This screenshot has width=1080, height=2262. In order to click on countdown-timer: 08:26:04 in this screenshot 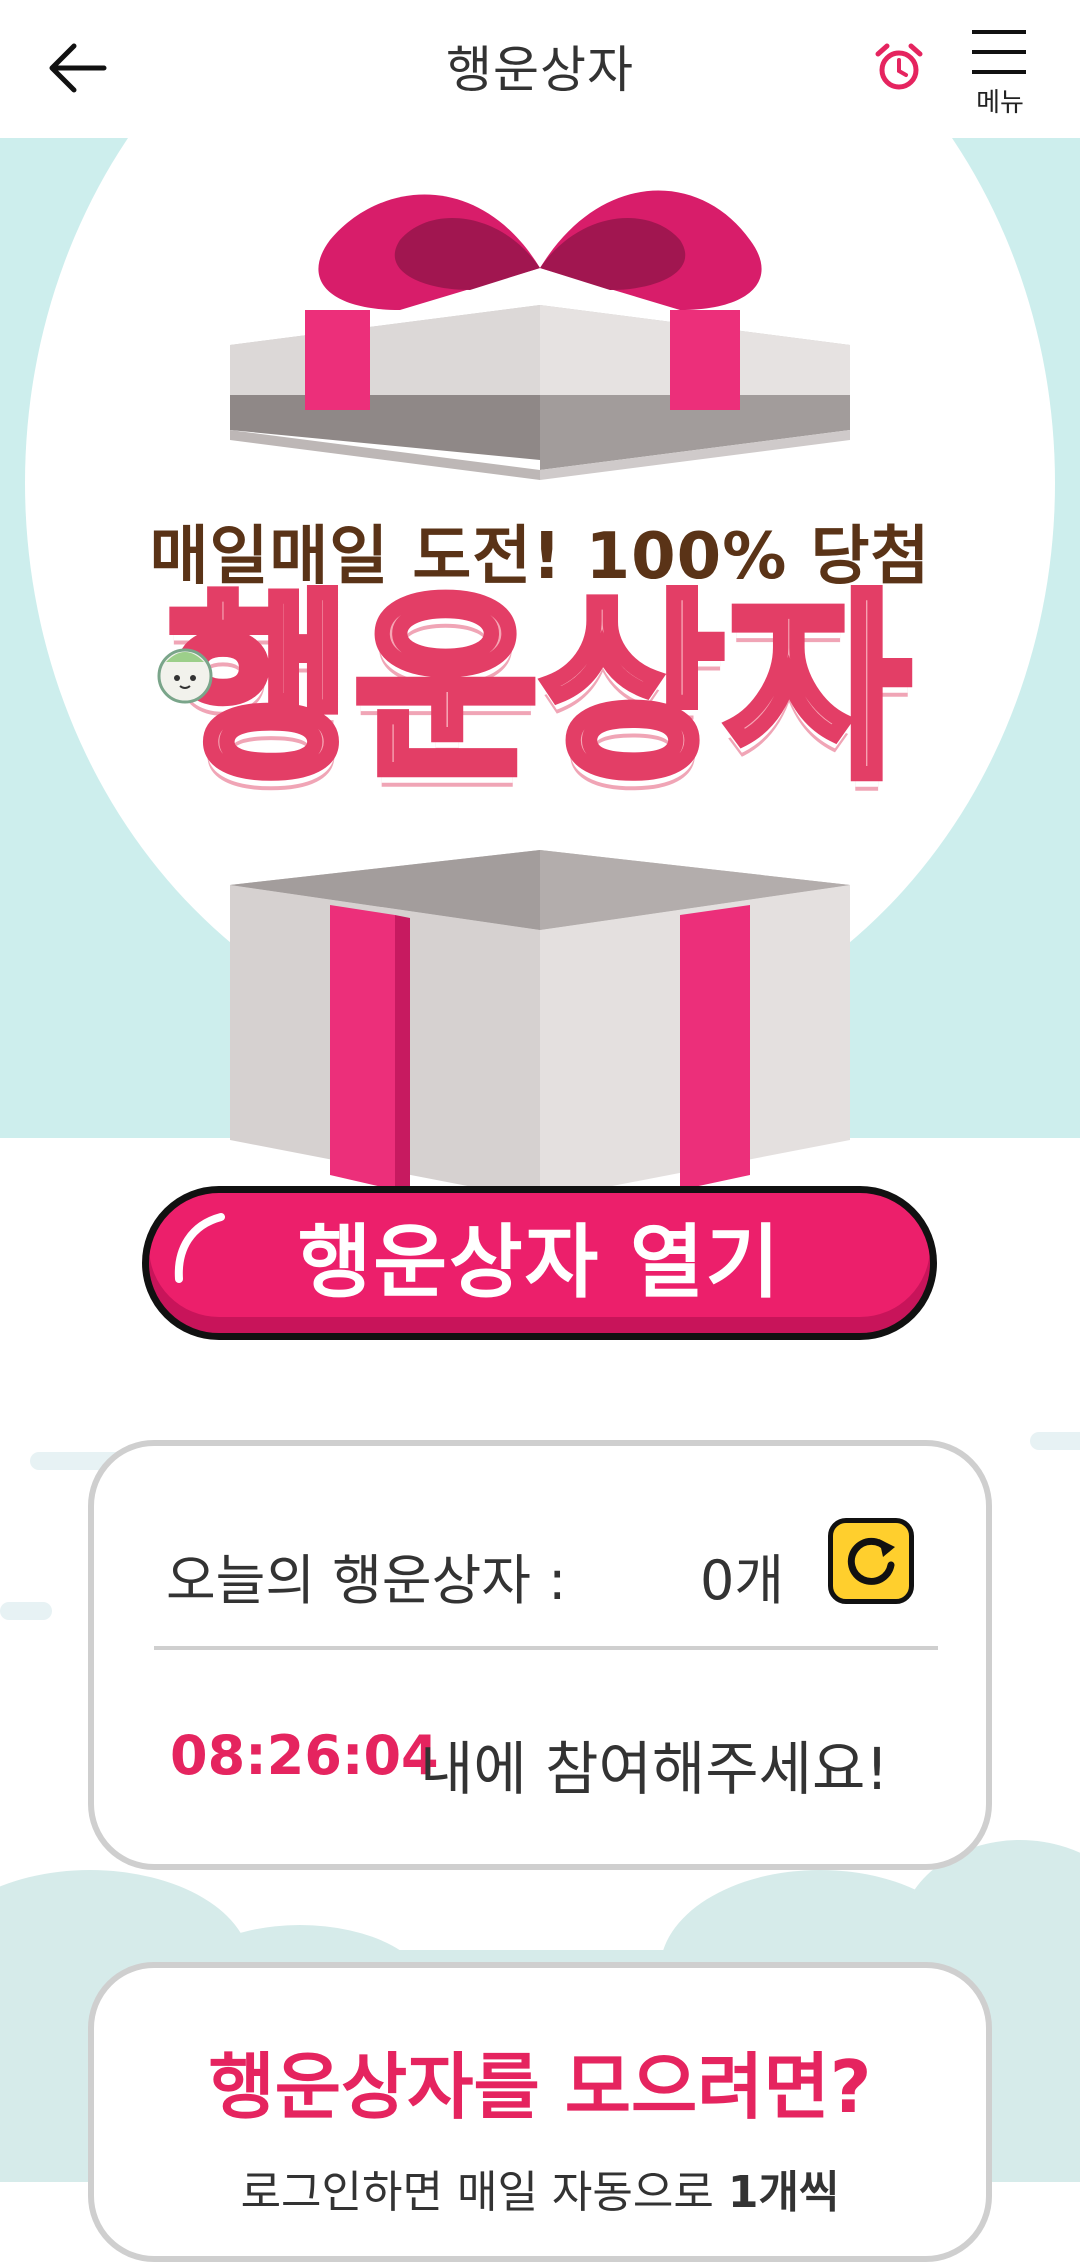, I will do `click(304, 1755)`.